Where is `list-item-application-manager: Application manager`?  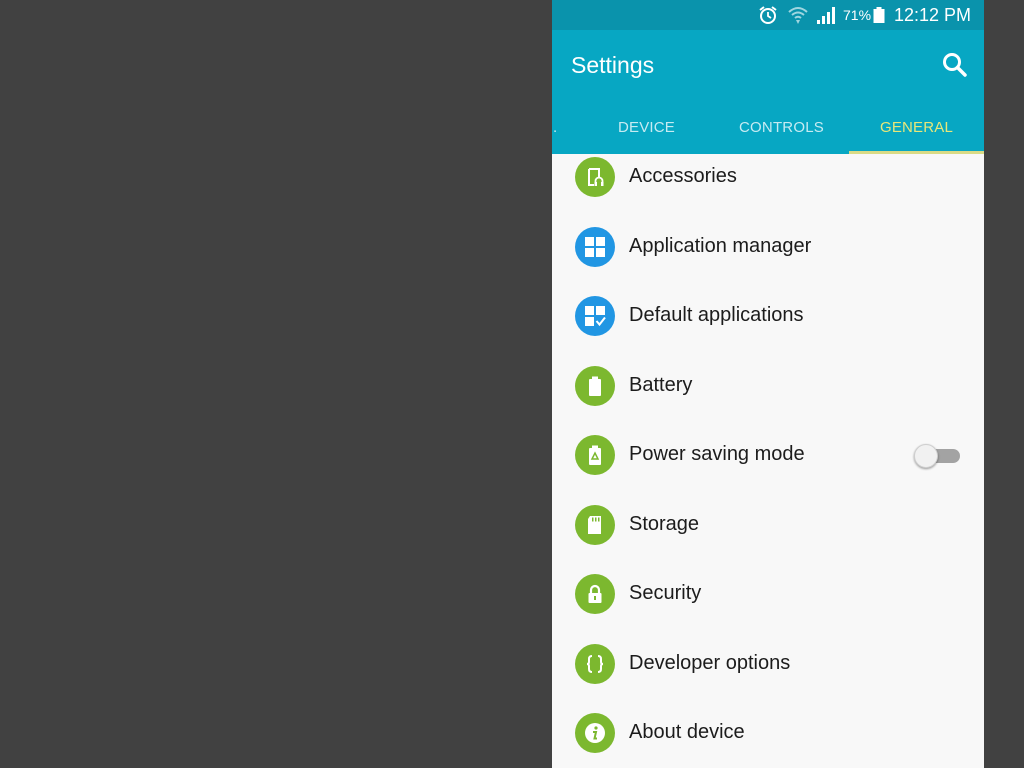 list-item-application-manager: Application manager is located at coordinates (768, 246).